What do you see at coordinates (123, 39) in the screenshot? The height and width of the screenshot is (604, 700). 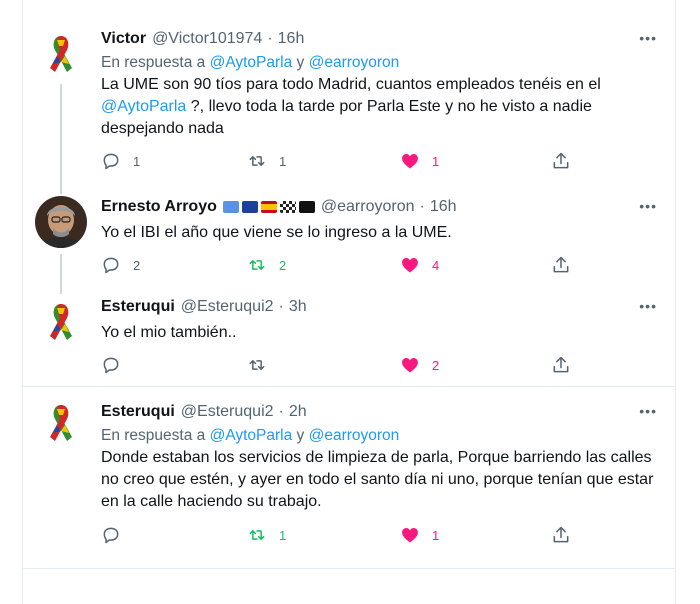 I see `display-name: Victor` at bounding box center [123, 39].